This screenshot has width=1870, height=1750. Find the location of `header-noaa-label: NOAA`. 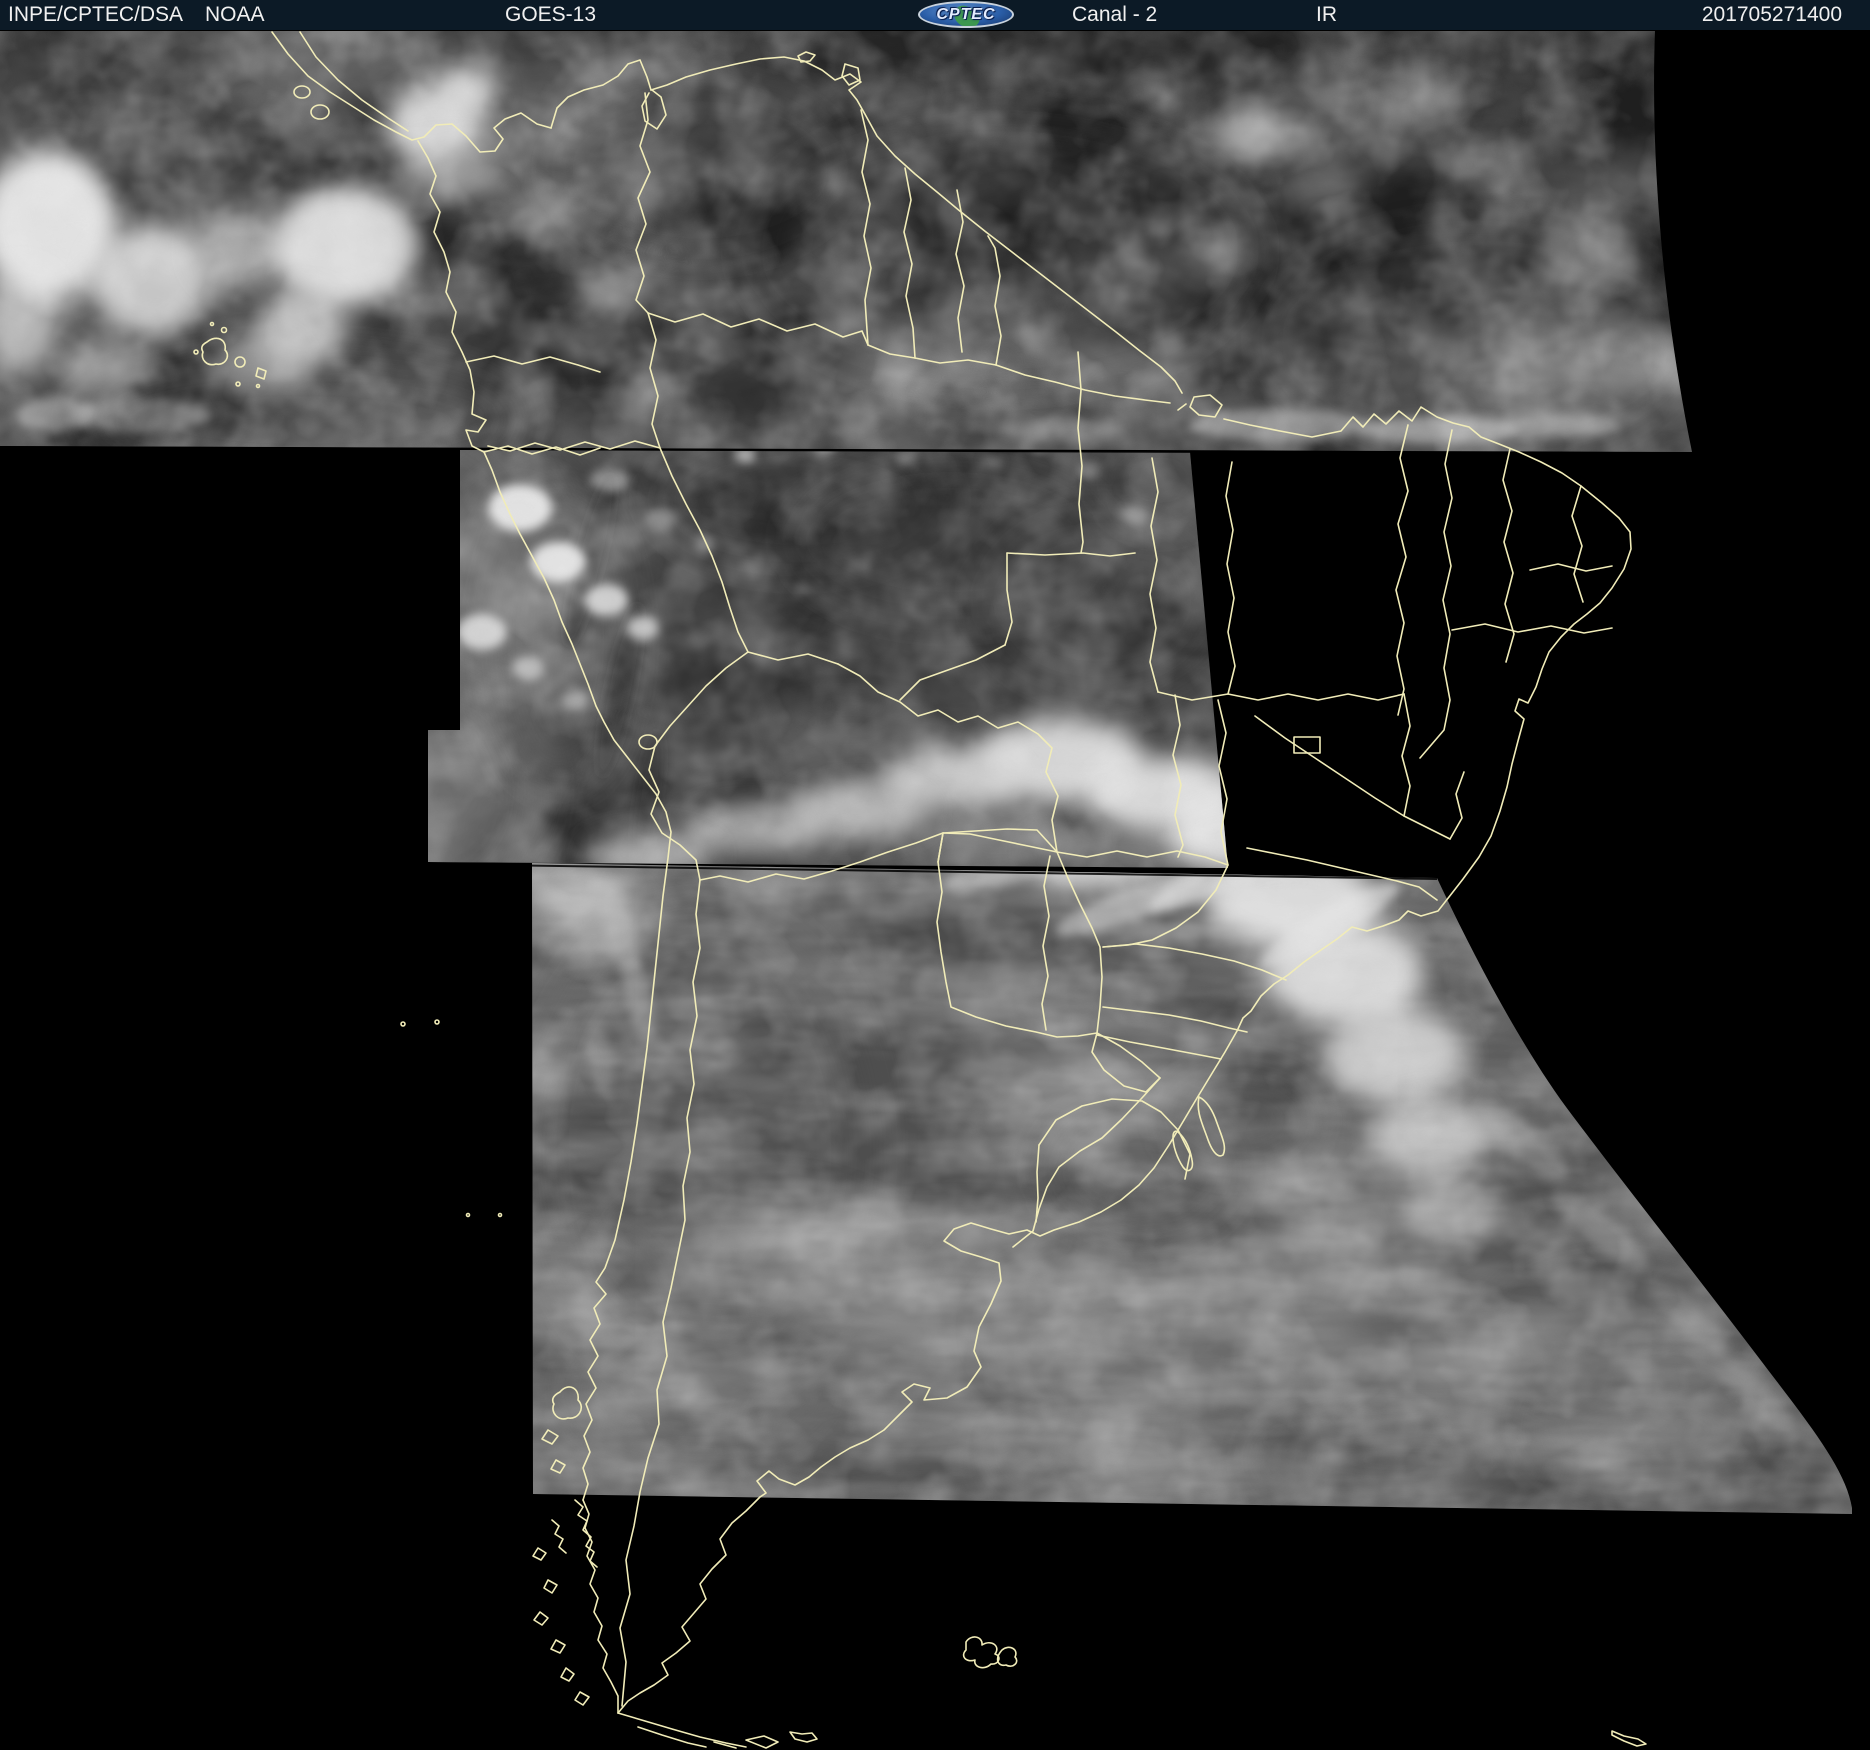

header-noaa-label: NOAA is located at coordinates (235, 14).